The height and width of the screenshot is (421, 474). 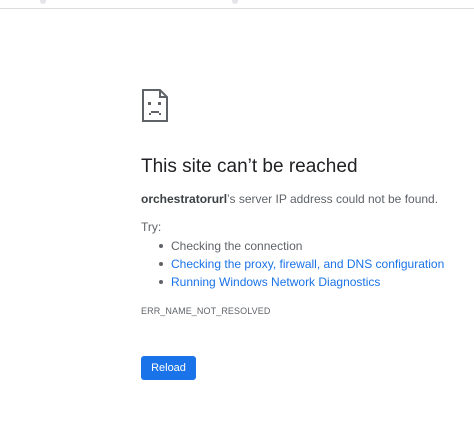 I want to click on error-description-text: ’s server IP address could not be found., so click(x=333, y=199).